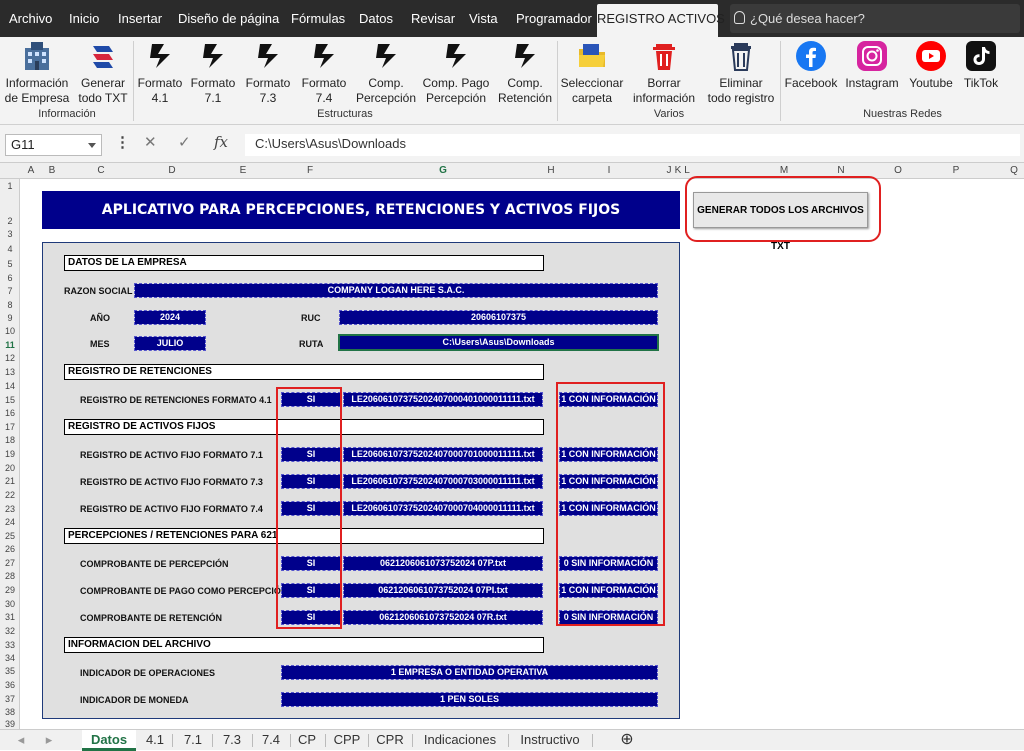 Image resolution: width=1024 pixels, height=751 pixels. Describe the element at coordinates (10, 345) in the screenshot. I see `row-header: 11` at that location.